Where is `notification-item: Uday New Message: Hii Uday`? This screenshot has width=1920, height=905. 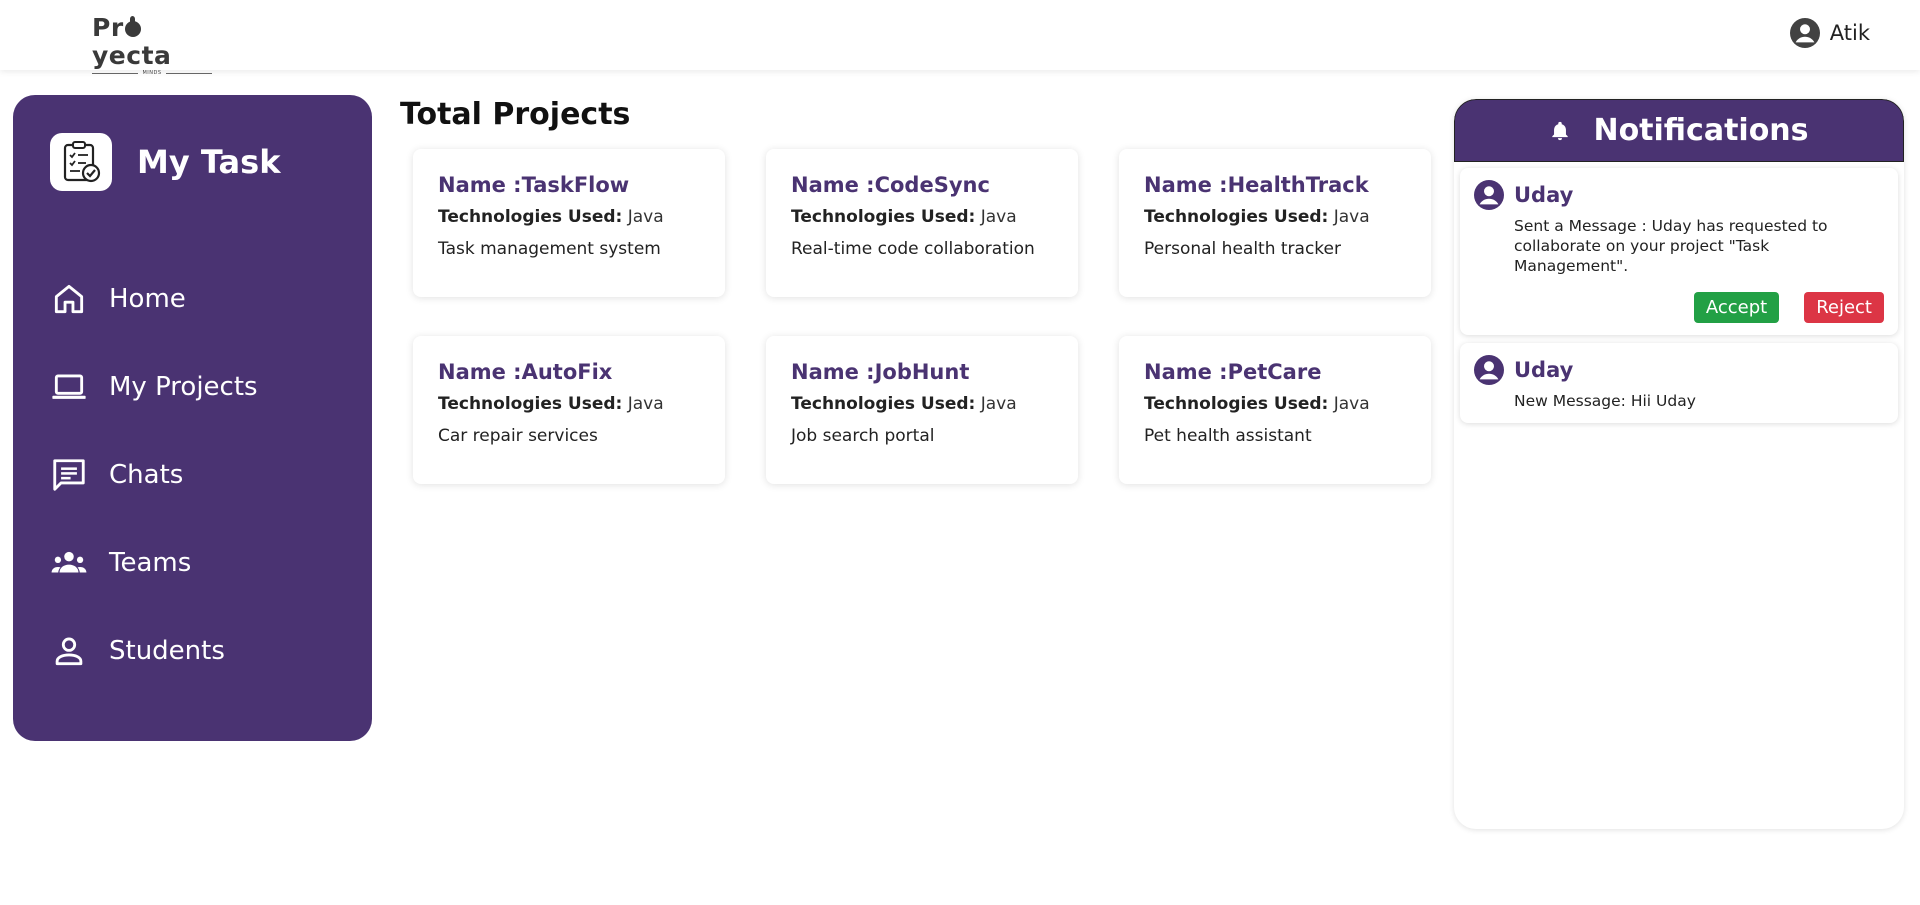 notification-item: Uday New Message: Hii Uday is located at coordinates (1679, 383).